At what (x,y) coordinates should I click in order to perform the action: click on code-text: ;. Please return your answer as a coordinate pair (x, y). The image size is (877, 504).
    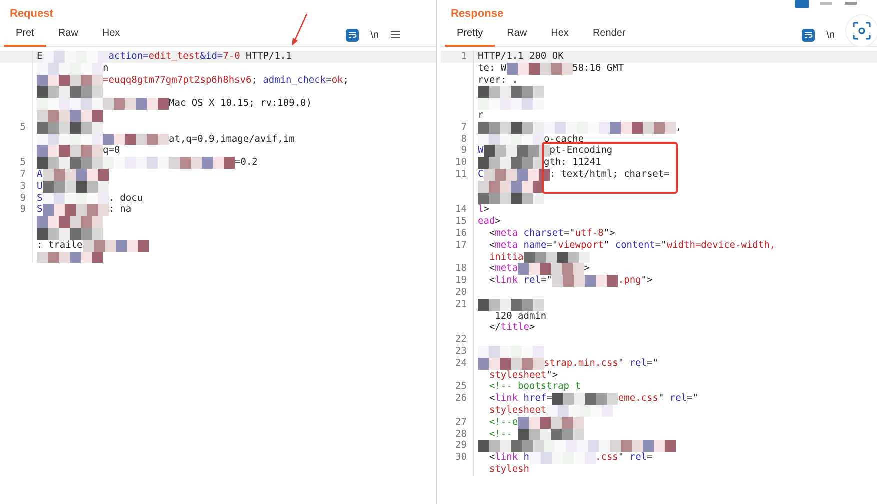
    Looking at the image, I should click on (346, 80).